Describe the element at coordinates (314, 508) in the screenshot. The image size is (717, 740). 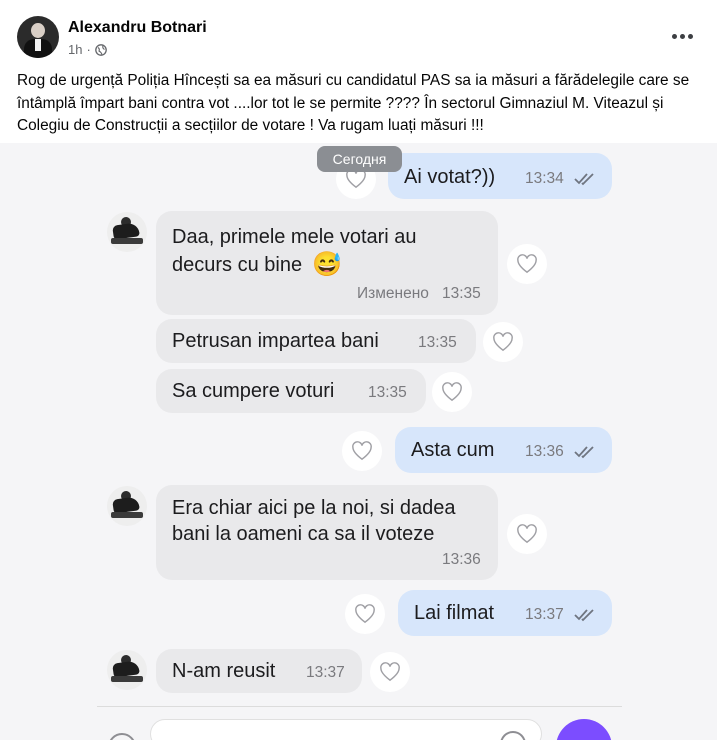
I see `message-text-line: Era chiar aici pe la noi, si dadea` at that location.